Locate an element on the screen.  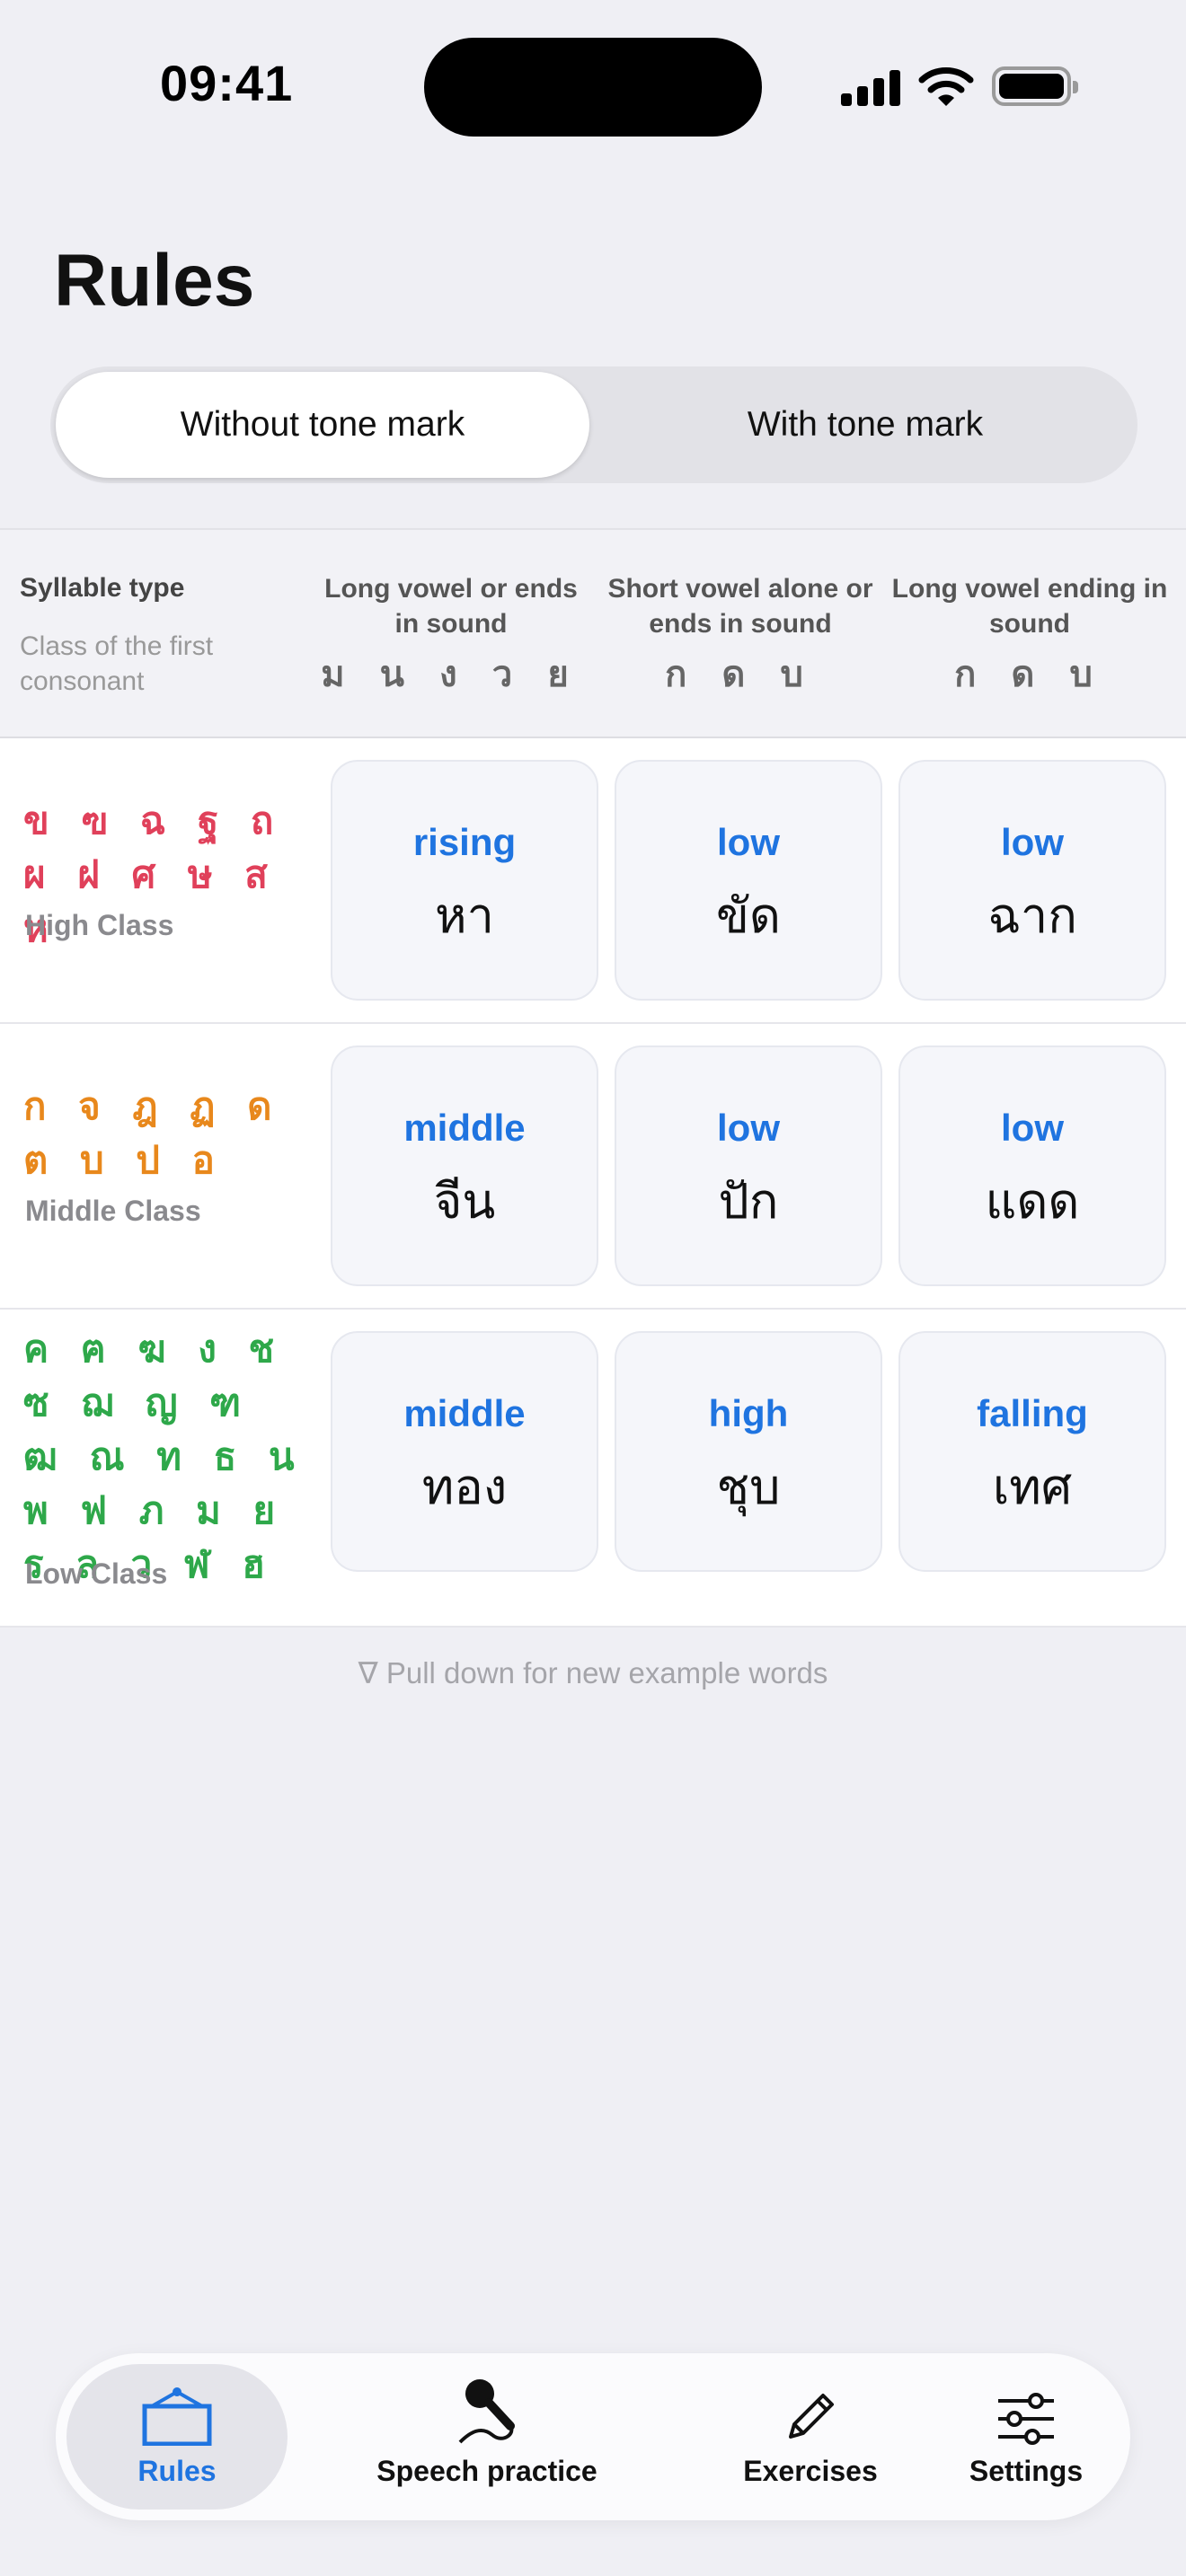
example-word: จีน is located at coordinates (464, 1202).